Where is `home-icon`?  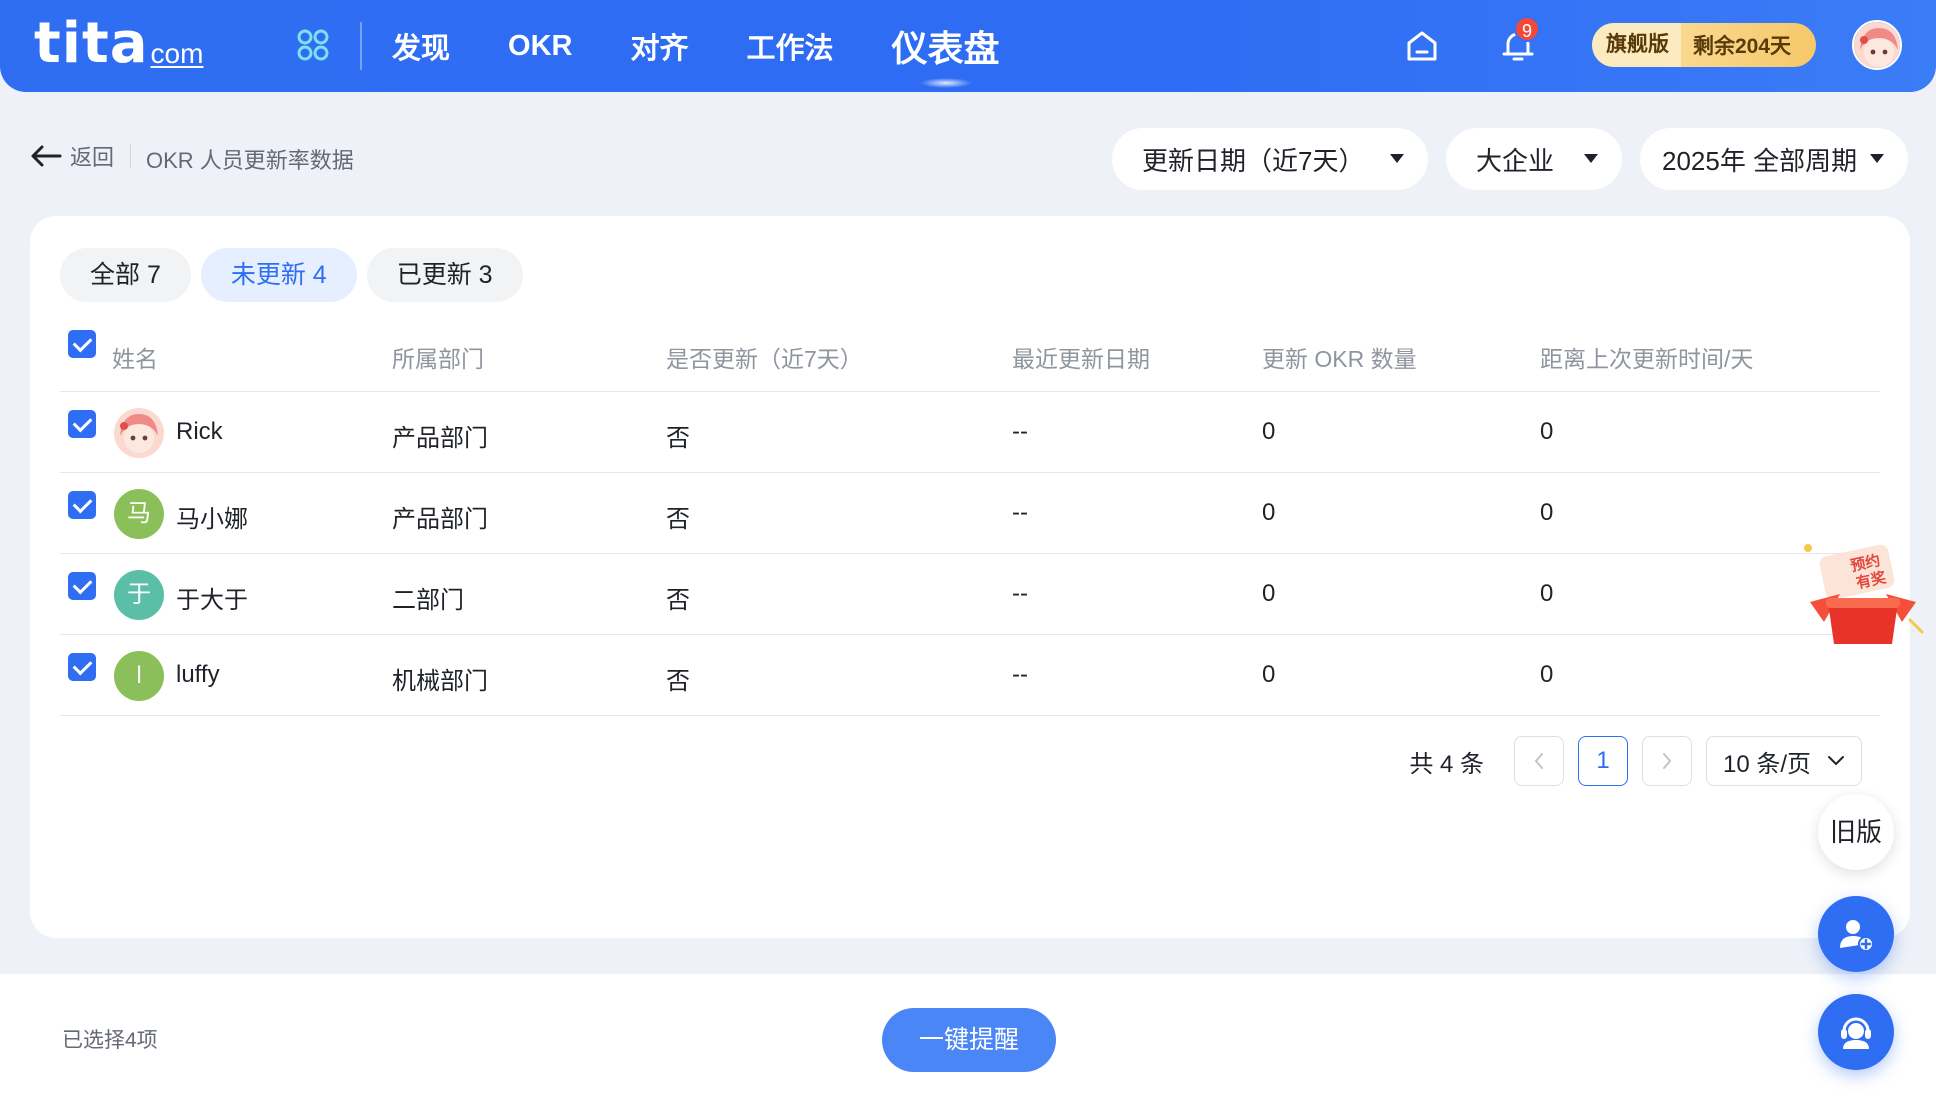 home-icon is located at coordinates (1422, 46).